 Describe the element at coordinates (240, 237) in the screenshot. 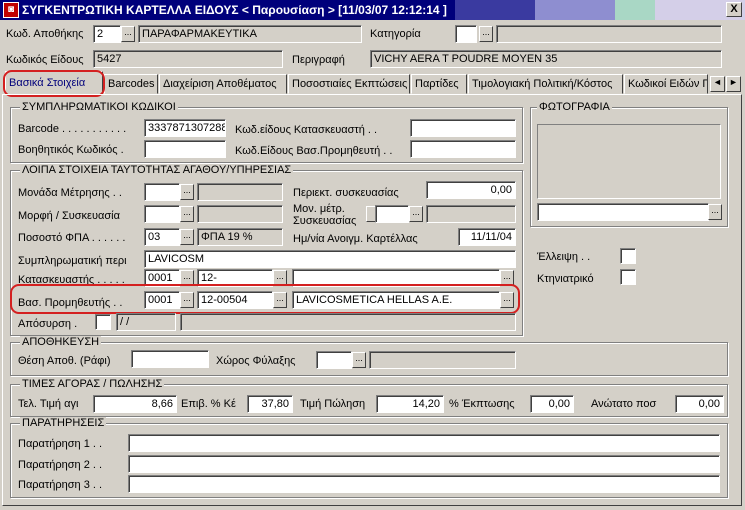

I see `vat-desc-field: ΦΠΑ 19 %` at that location.